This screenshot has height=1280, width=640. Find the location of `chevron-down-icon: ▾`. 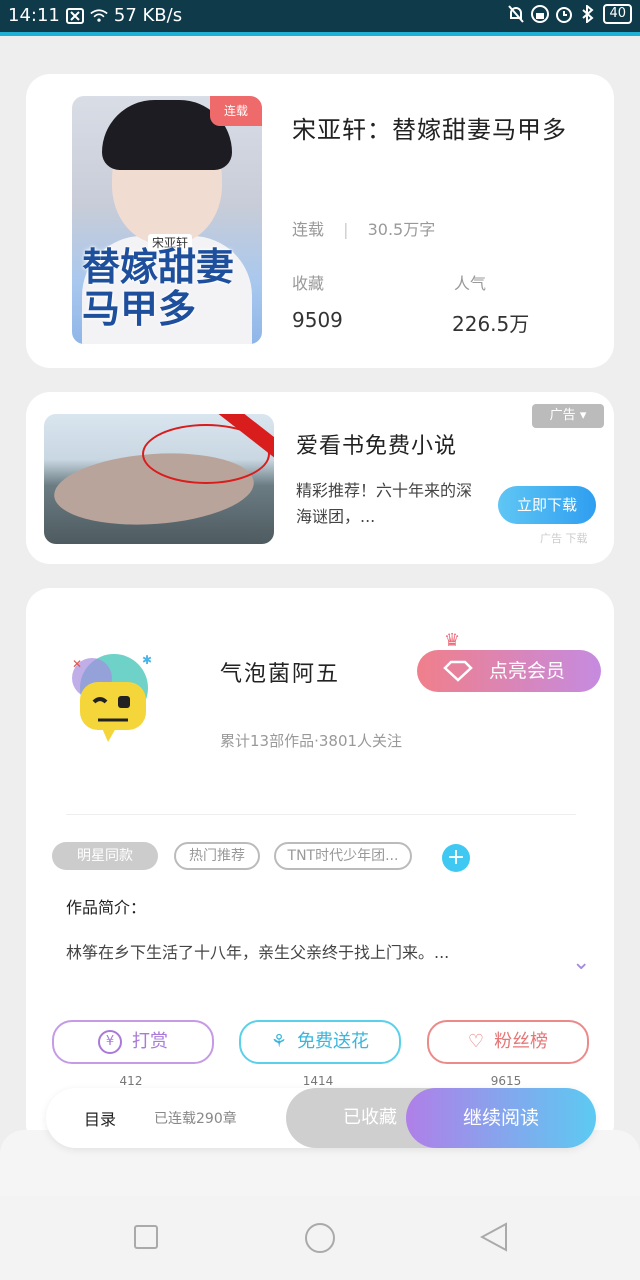

chevron-down-icon: ▾ is located at coordinates (583, 415).